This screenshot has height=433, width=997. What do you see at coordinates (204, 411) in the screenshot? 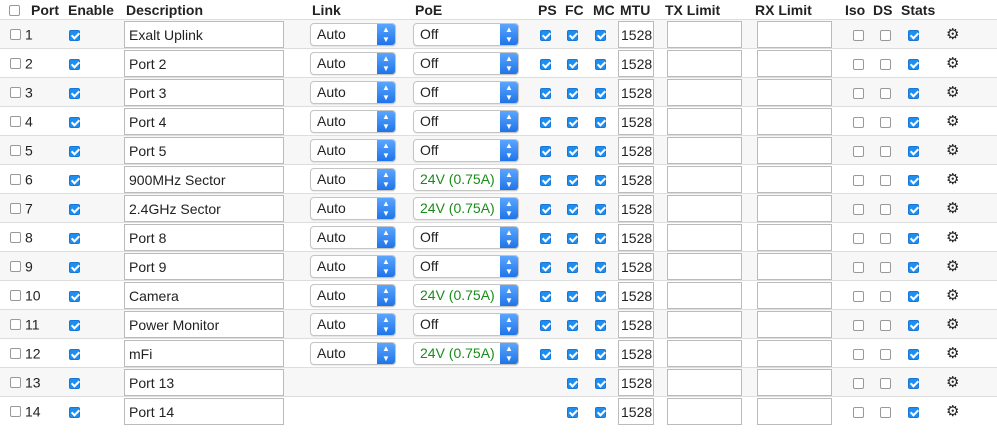
I see `description-input: Port 14` at bounding box center [204, 411].